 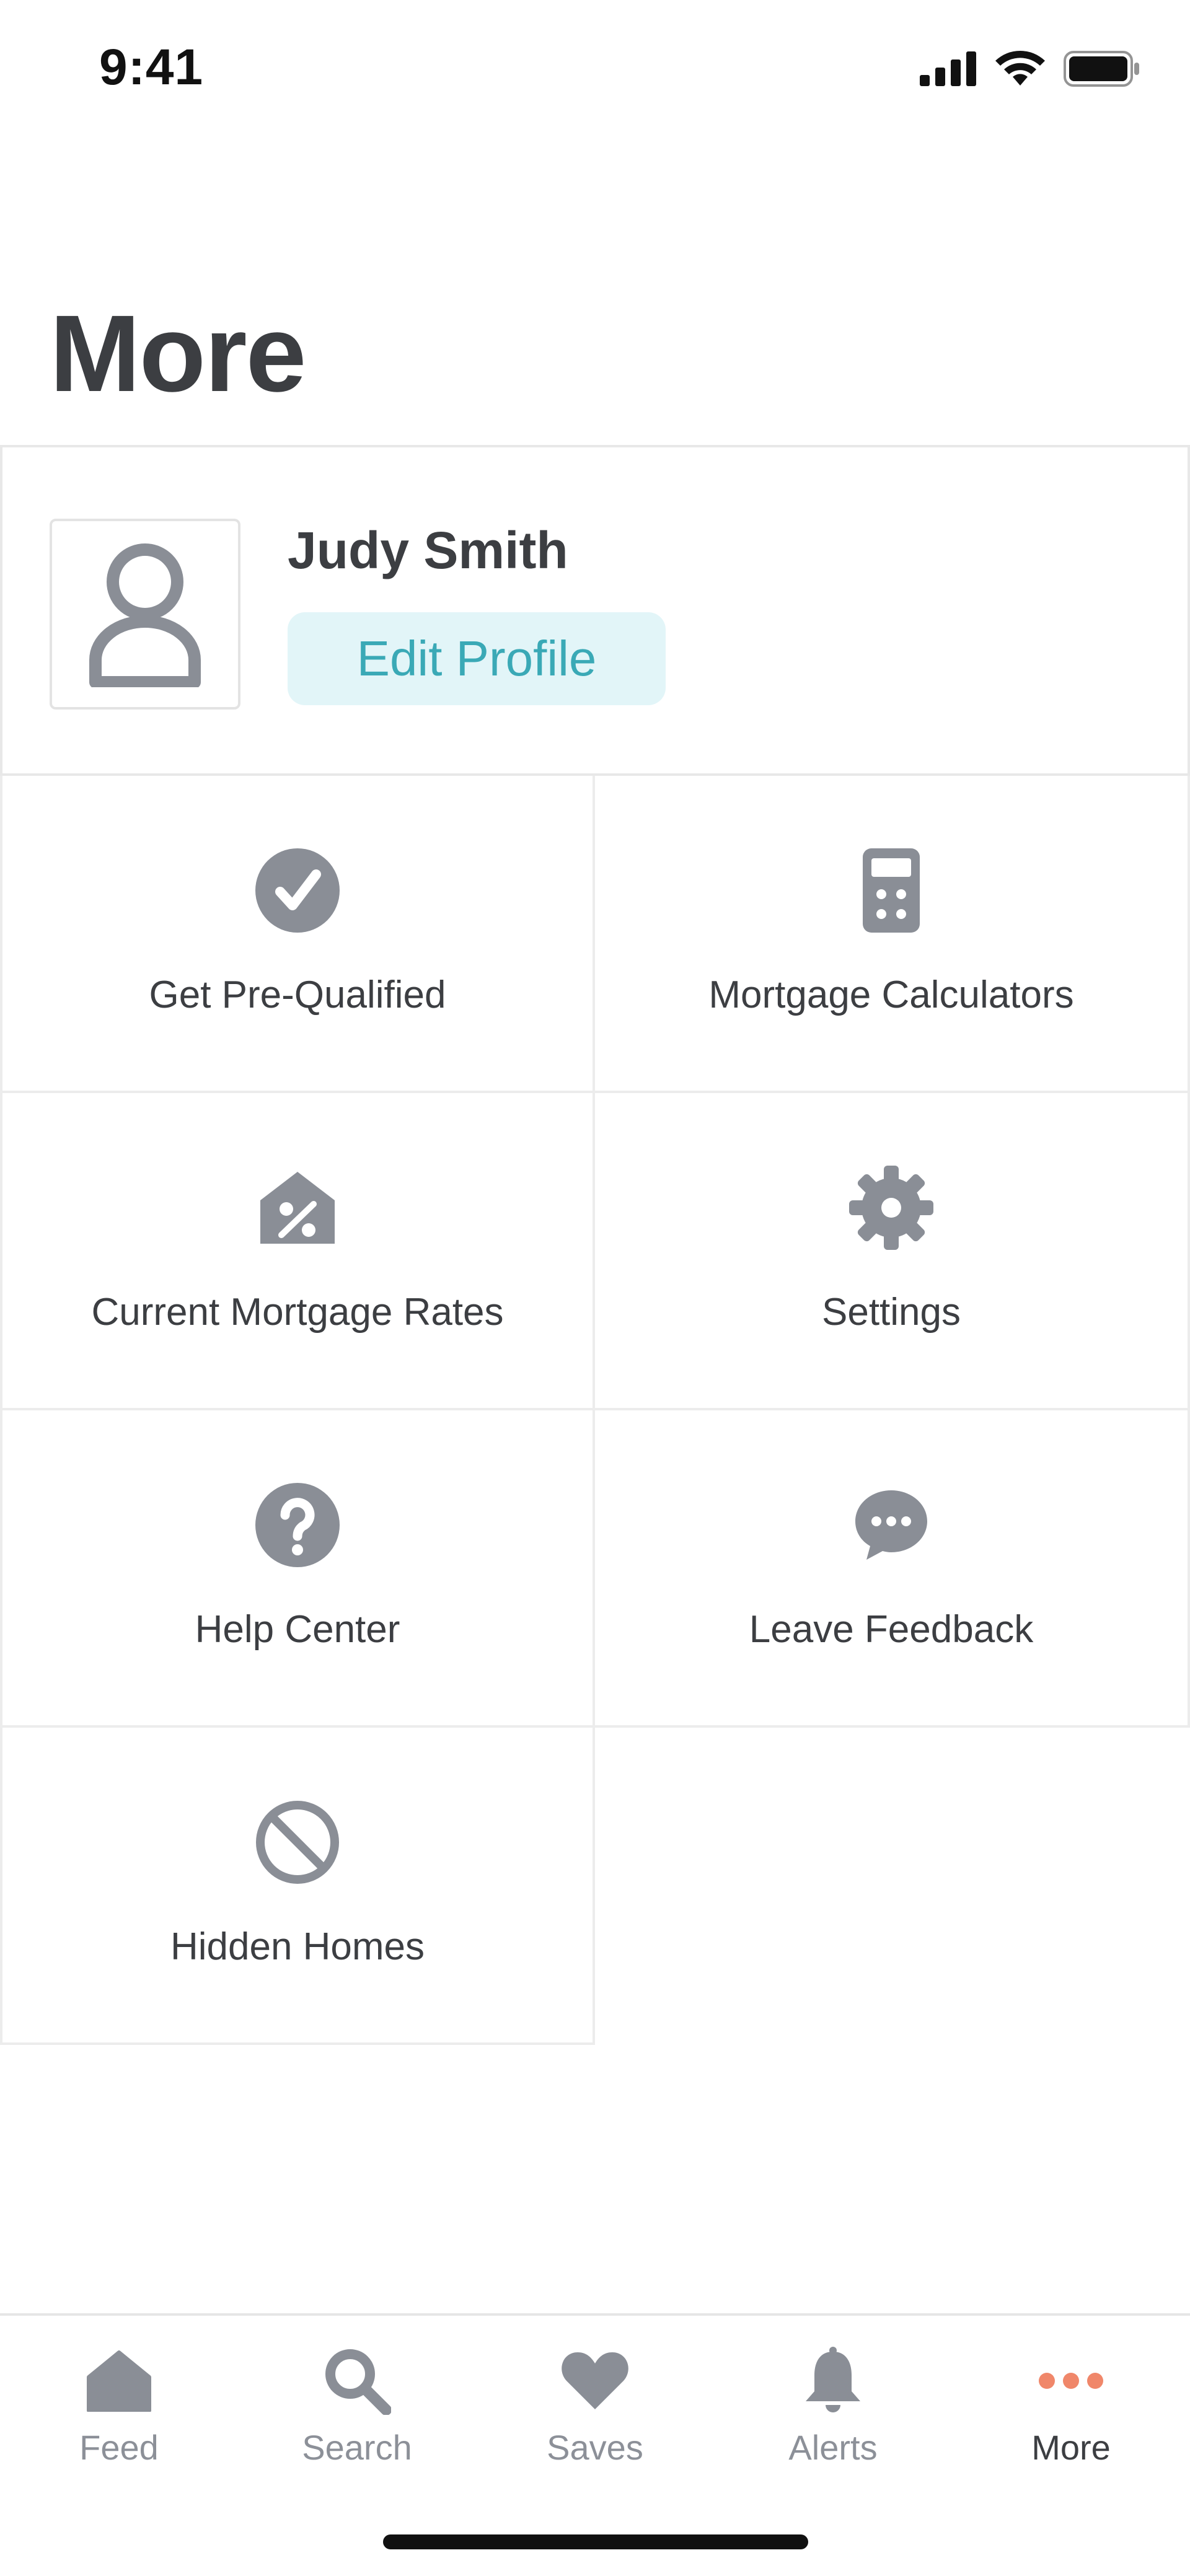 I want to click on question-circle-icon, so click(x=297, y=1526).